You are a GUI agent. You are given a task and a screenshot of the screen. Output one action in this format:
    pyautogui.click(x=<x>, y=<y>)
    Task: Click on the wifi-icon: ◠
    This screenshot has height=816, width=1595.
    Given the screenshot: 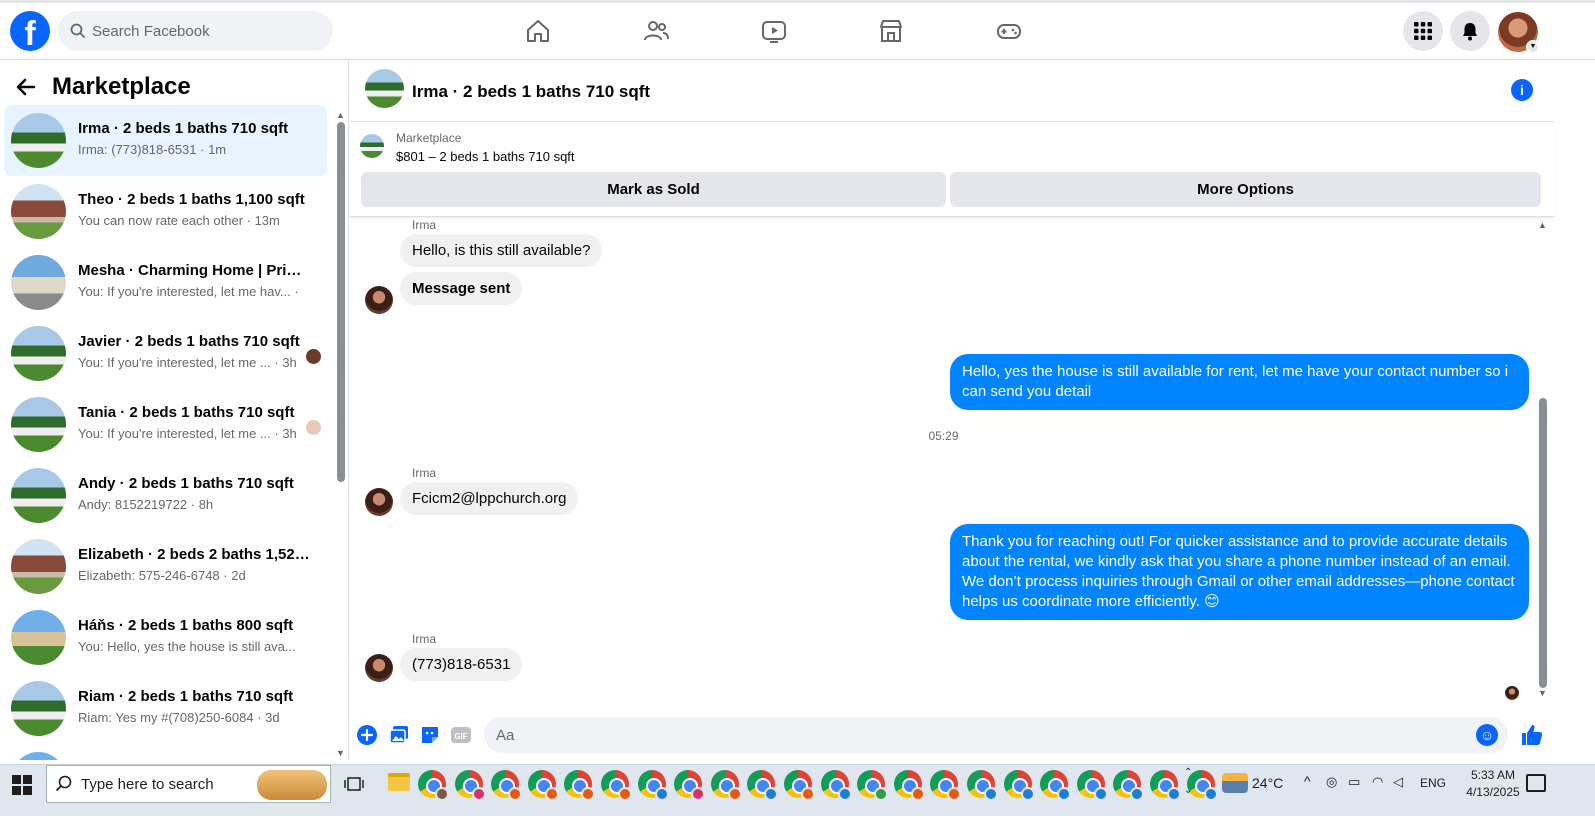 What is the action you would take?
    pyautogui.click(x=1377, y=782)
    